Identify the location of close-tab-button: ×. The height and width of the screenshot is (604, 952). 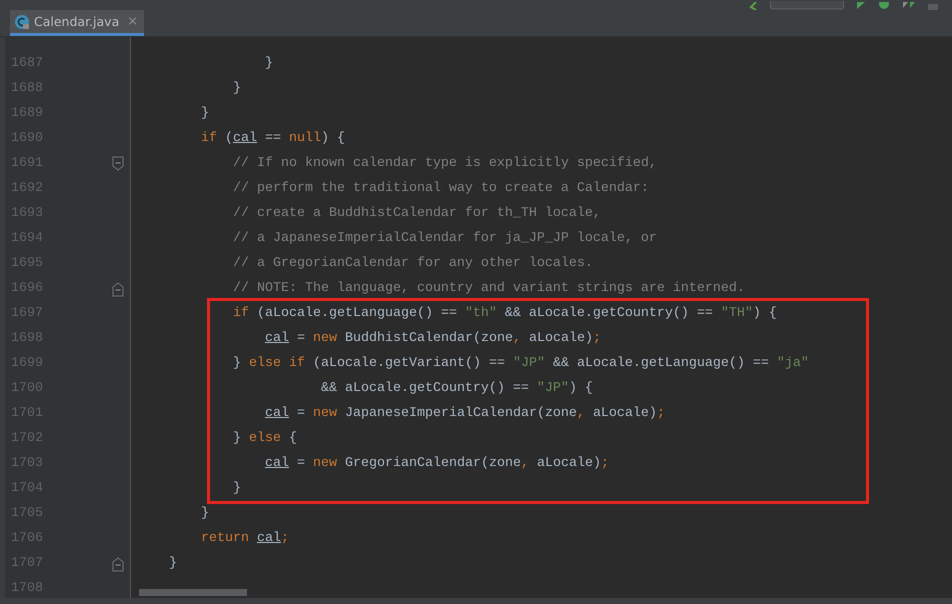
(132, 21).